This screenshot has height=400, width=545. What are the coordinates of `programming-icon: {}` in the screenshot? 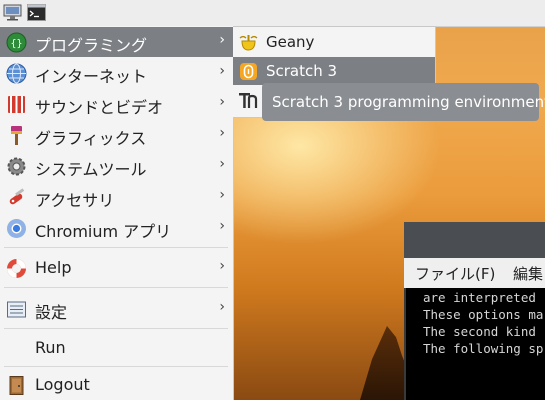 It's located at (16, 42).